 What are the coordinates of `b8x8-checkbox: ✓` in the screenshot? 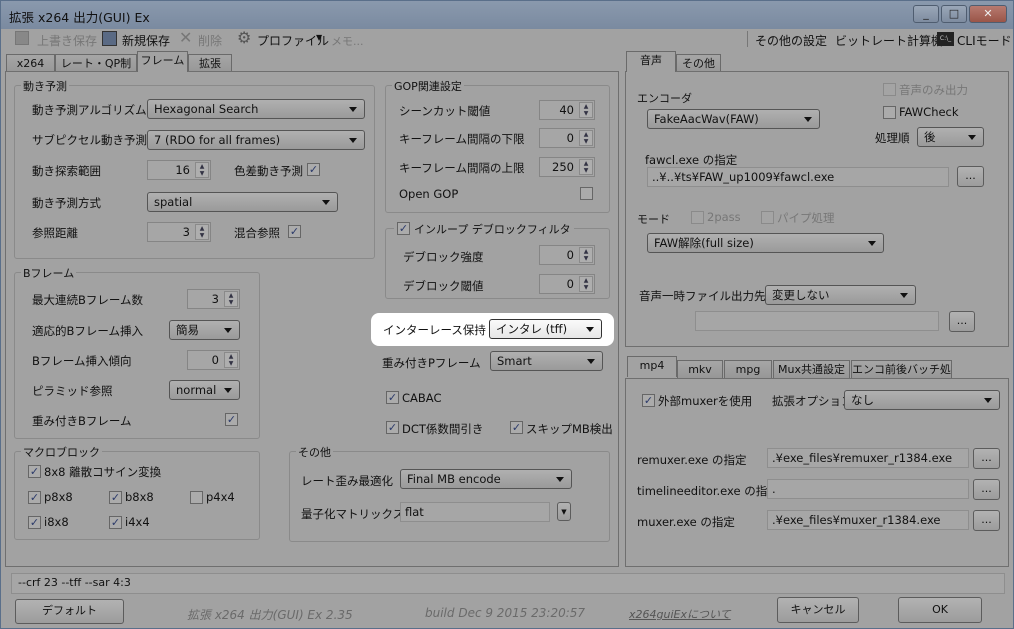 It's located at (115, 497).